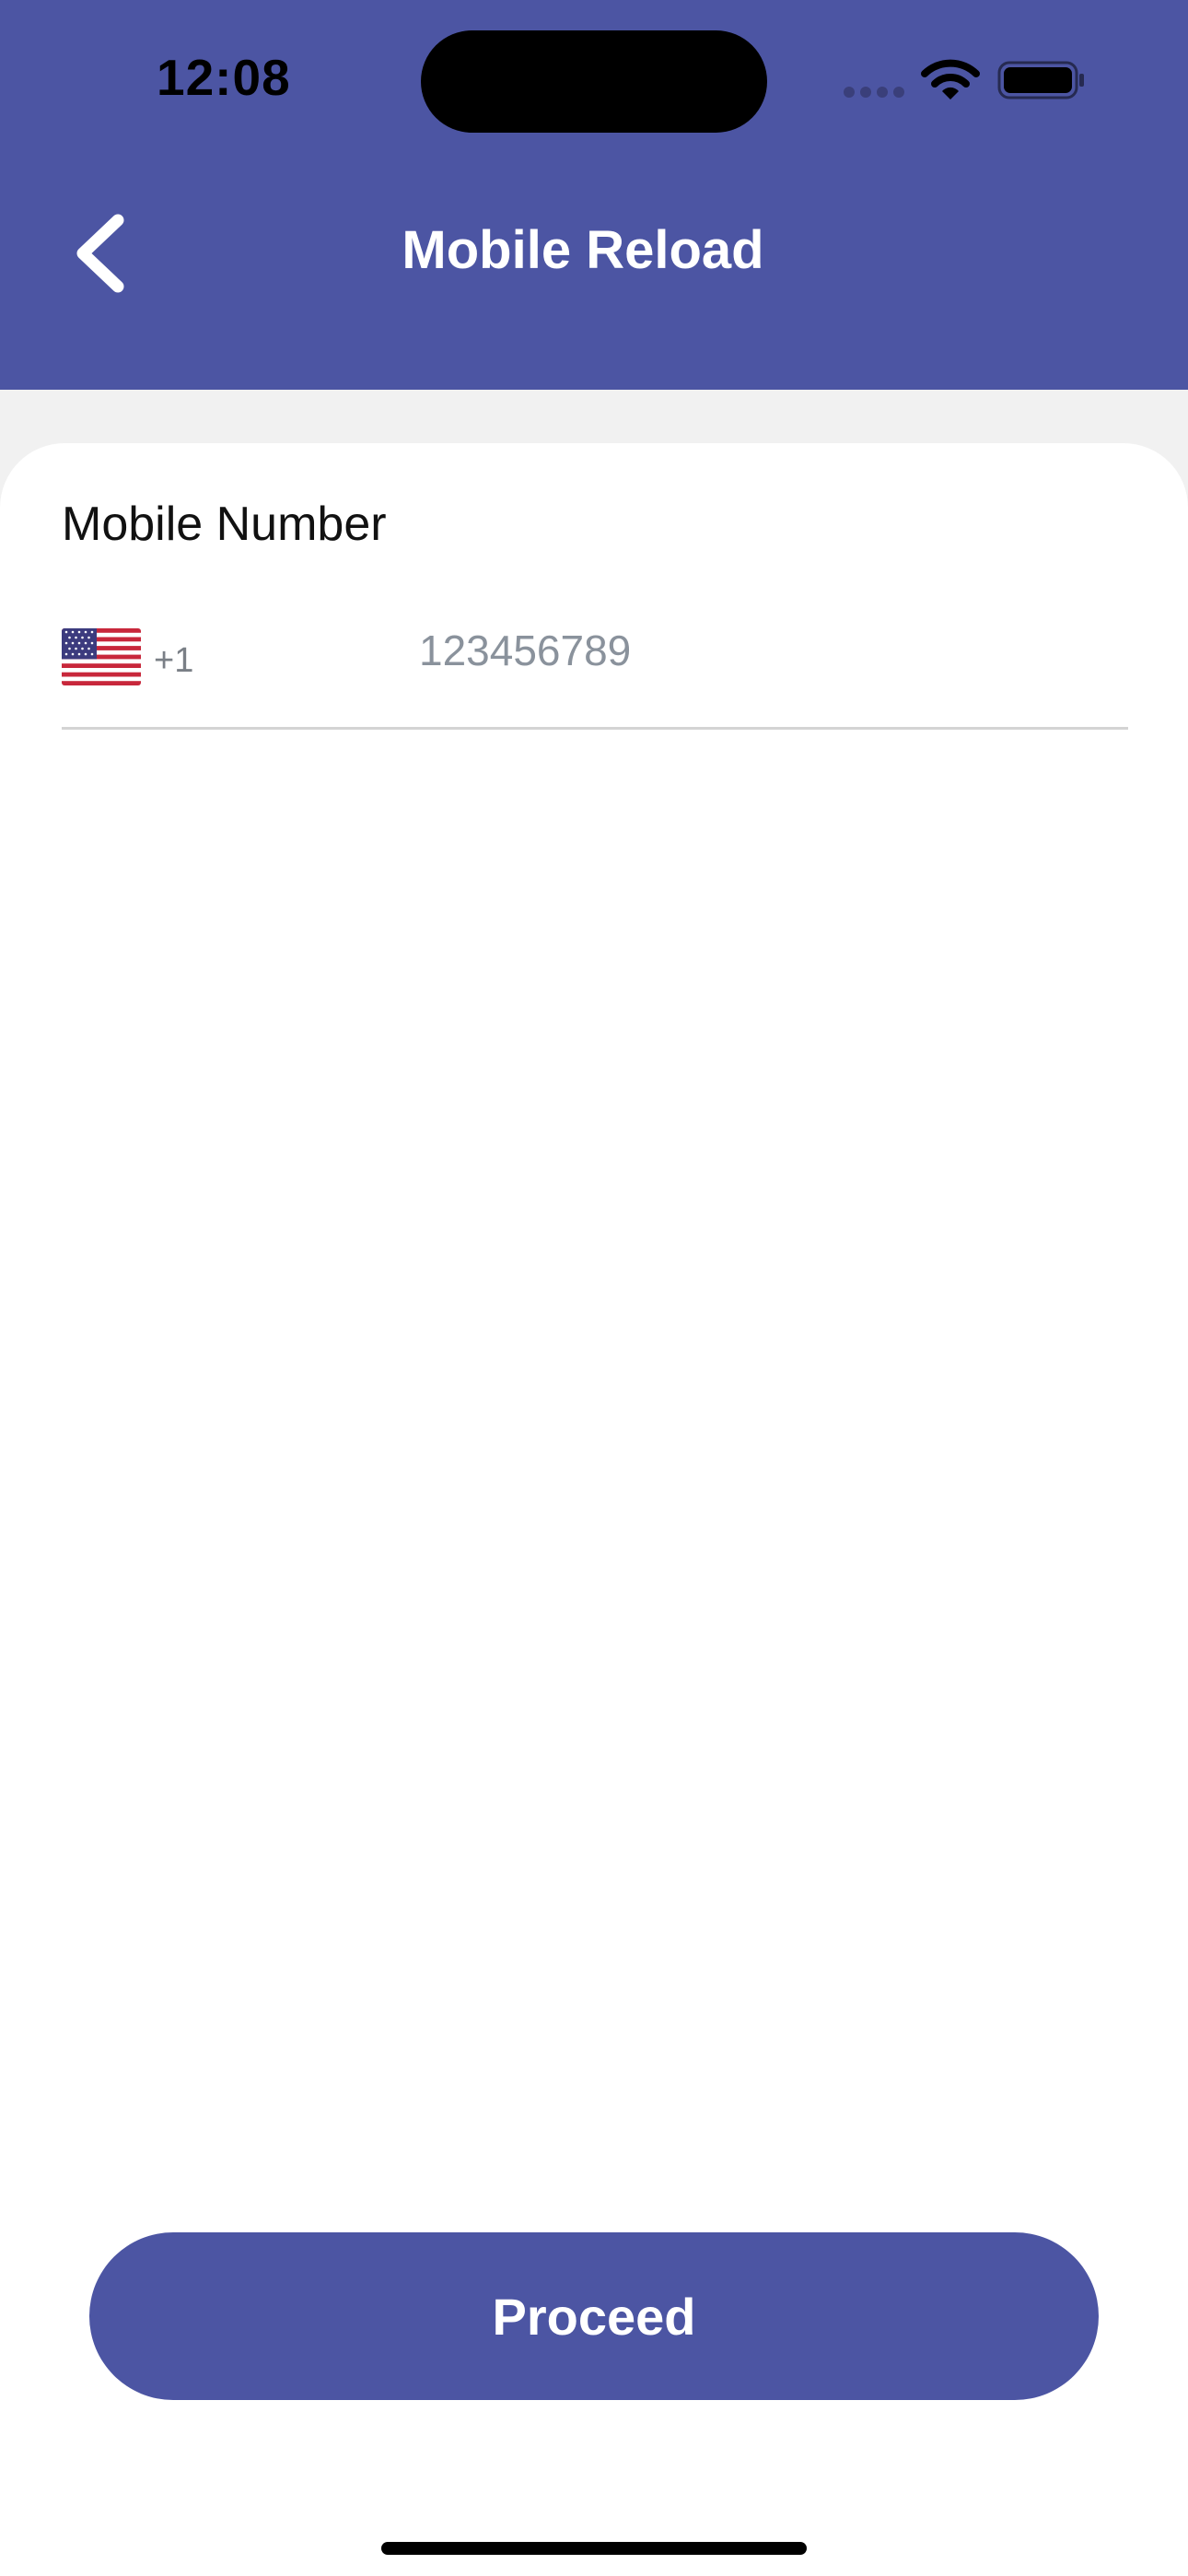 This screenshot has height=2576, width=1188. Describe the element at coordinates (583, 250) in the screenshot. I see `page-title: Mobile Reload` at that location.